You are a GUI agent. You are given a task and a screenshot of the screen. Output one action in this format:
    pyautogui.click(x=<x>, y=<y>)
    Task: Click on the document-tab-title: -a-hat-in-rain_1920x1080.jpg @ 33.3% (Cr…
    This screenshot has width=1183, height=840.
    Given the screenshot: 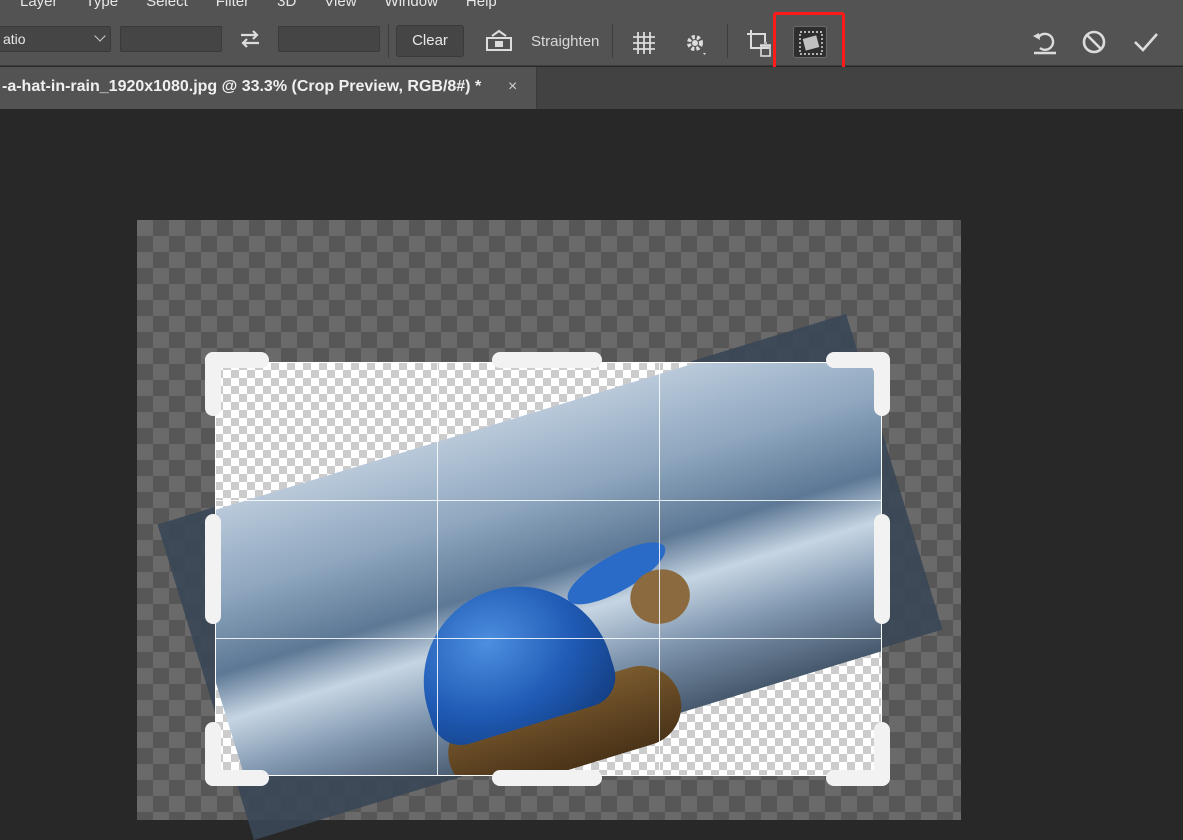 What is the action you would take?
    pyautogui.click(x=242, y=86)
    